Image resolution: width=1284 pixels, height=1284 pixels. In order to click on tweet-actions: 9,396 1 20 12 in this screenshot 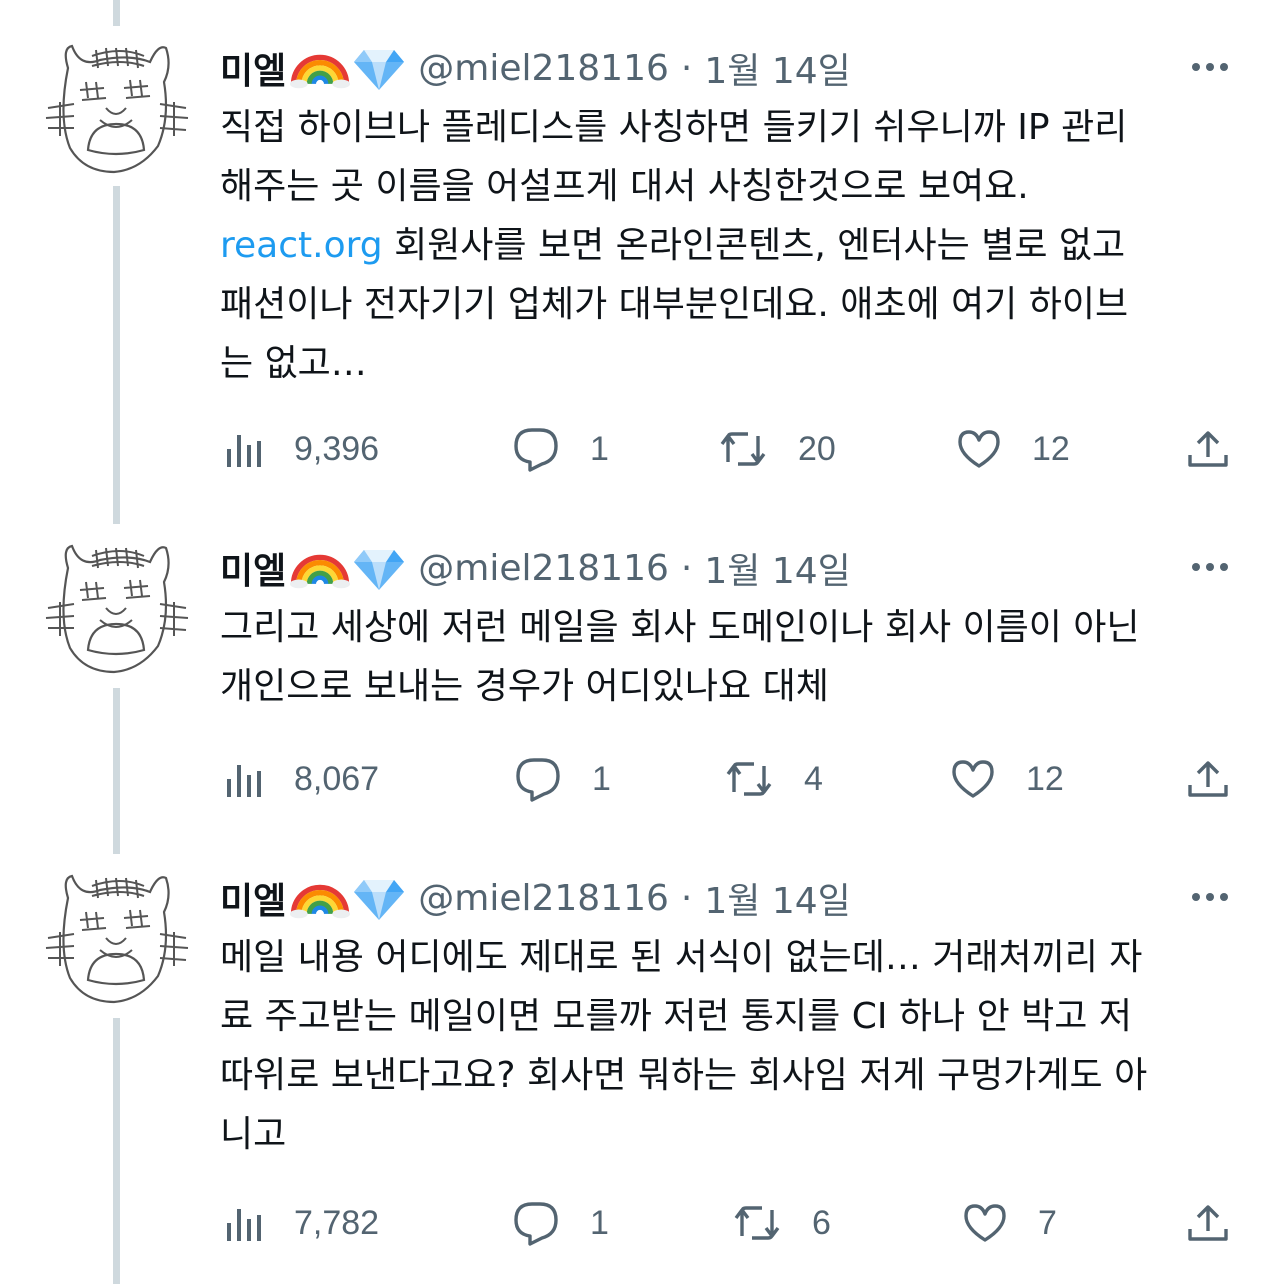, I will do `click(730, 449)`.